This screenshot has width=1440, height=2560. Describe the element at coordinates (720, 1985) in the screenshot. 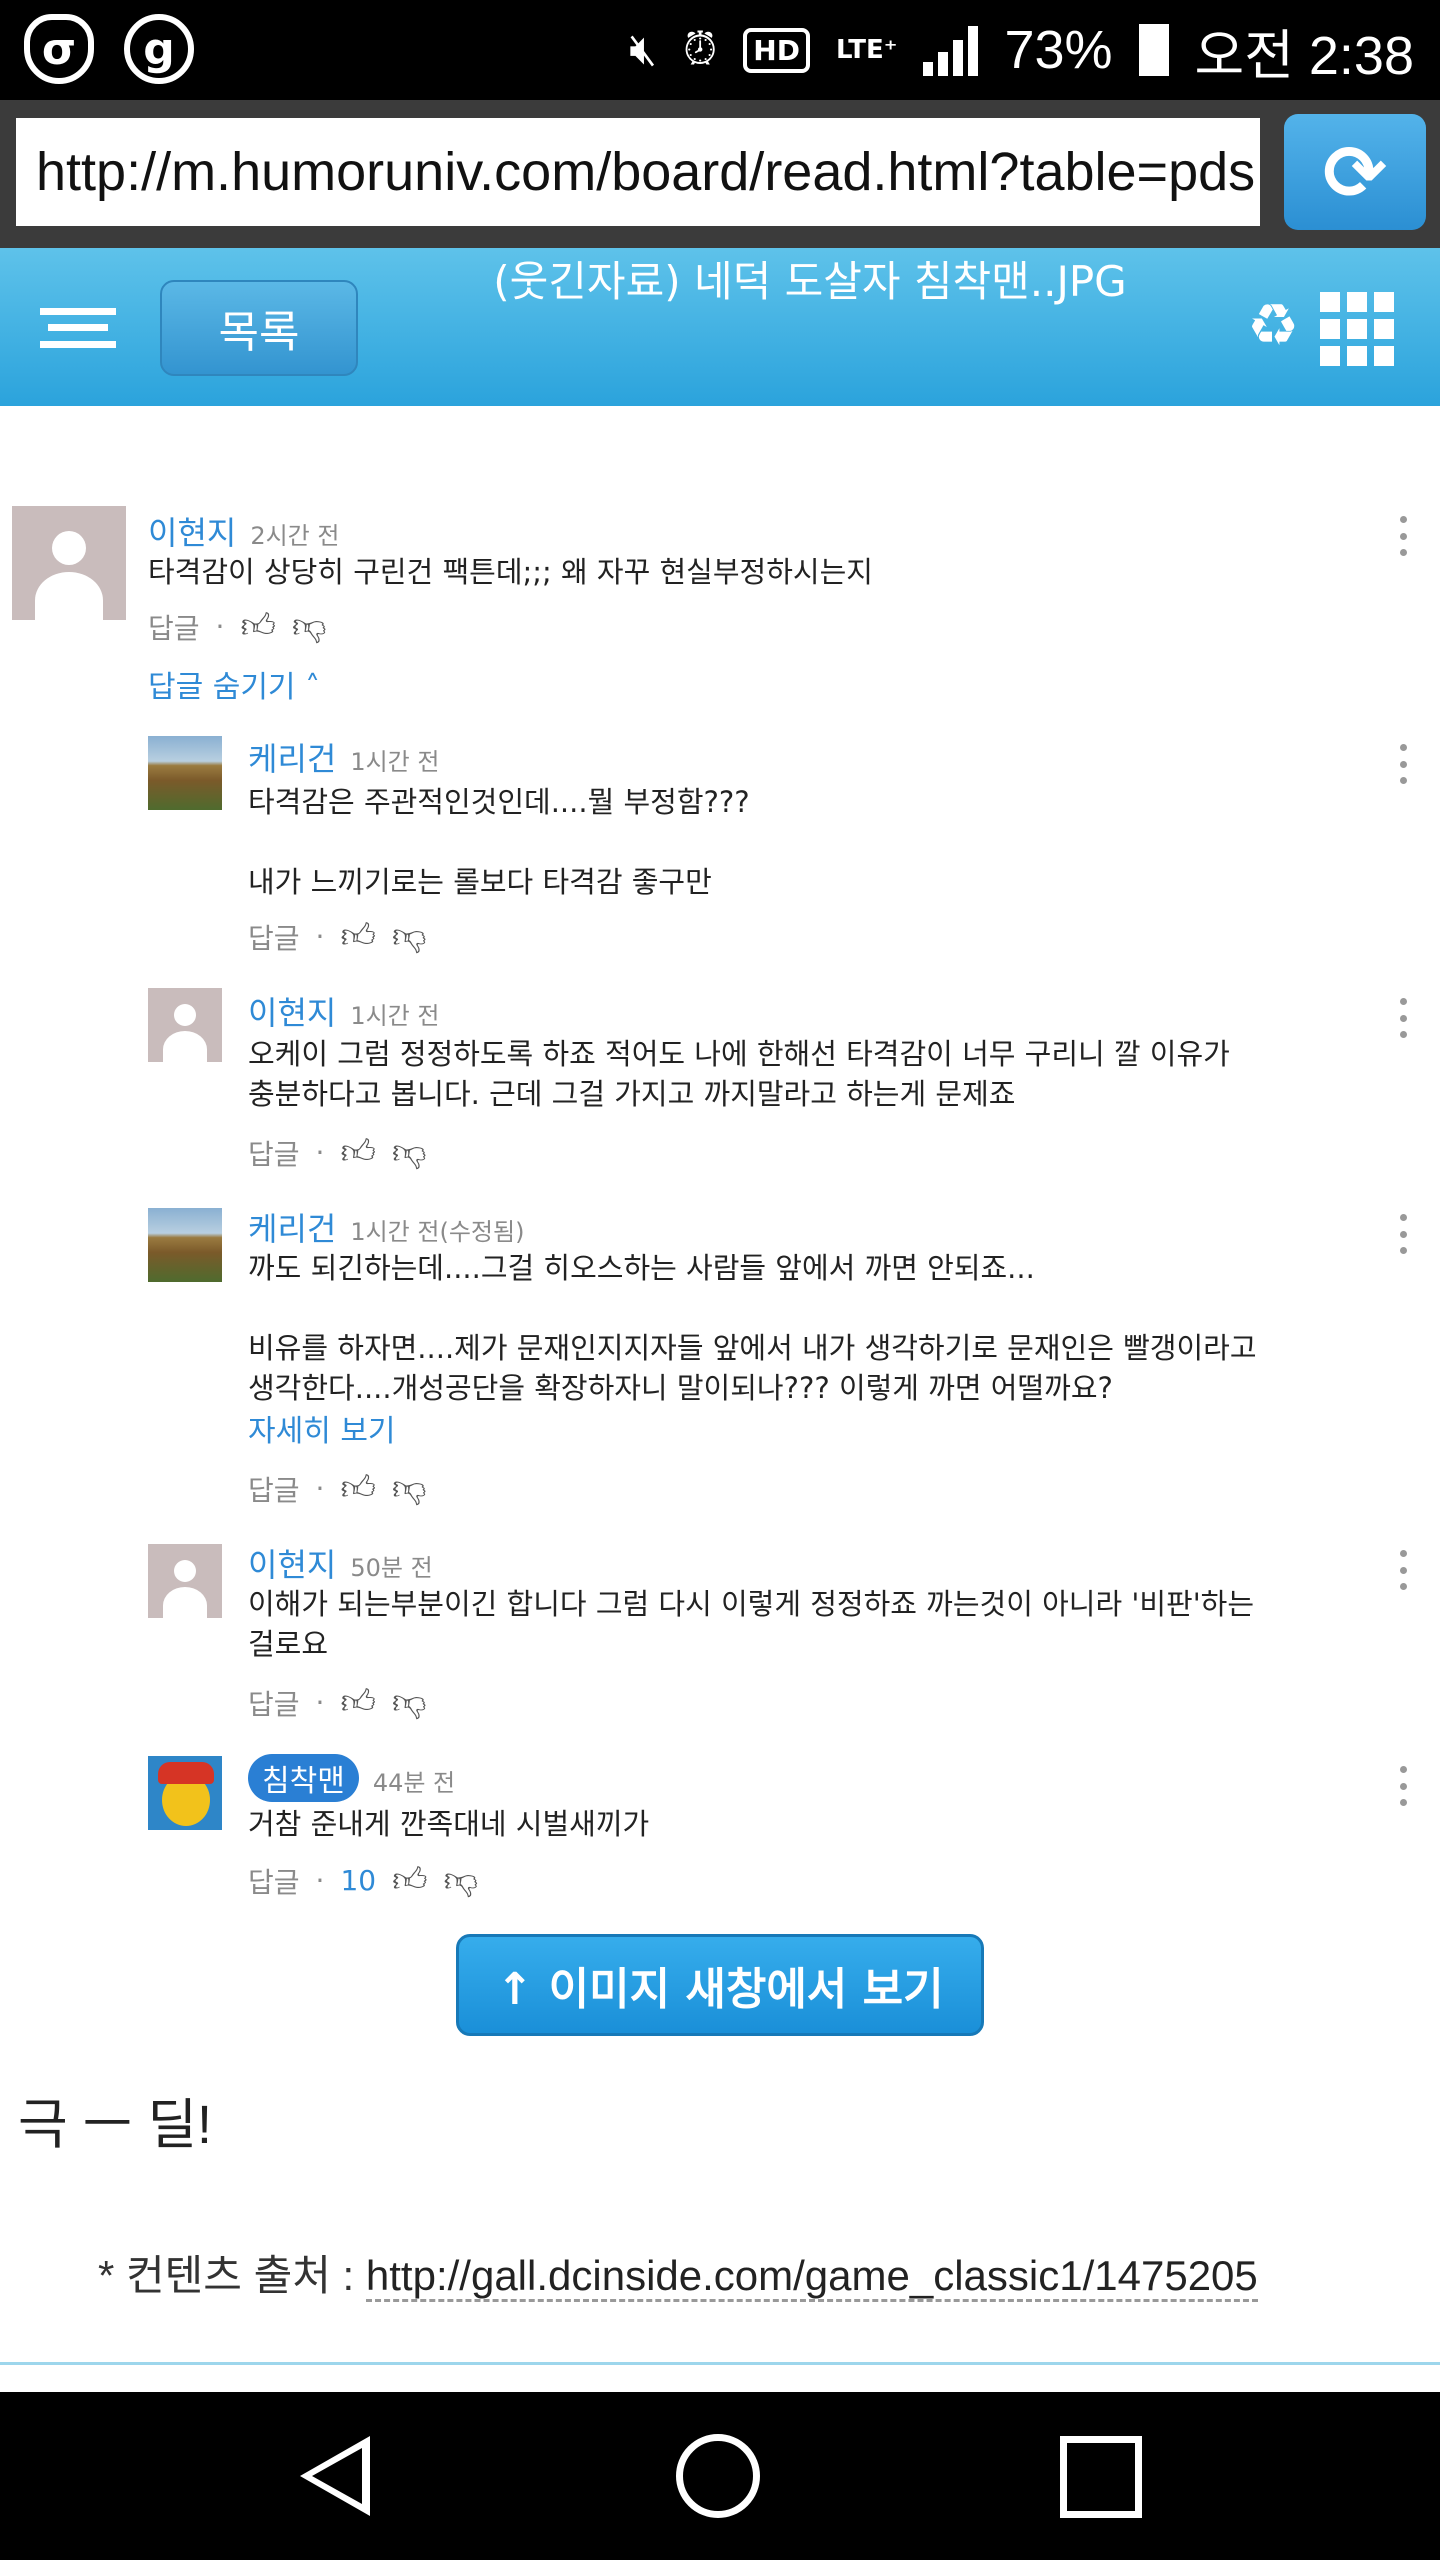

I see `open-image-new-window-button: ↑ 이미지 새창에서 보기` at that location.